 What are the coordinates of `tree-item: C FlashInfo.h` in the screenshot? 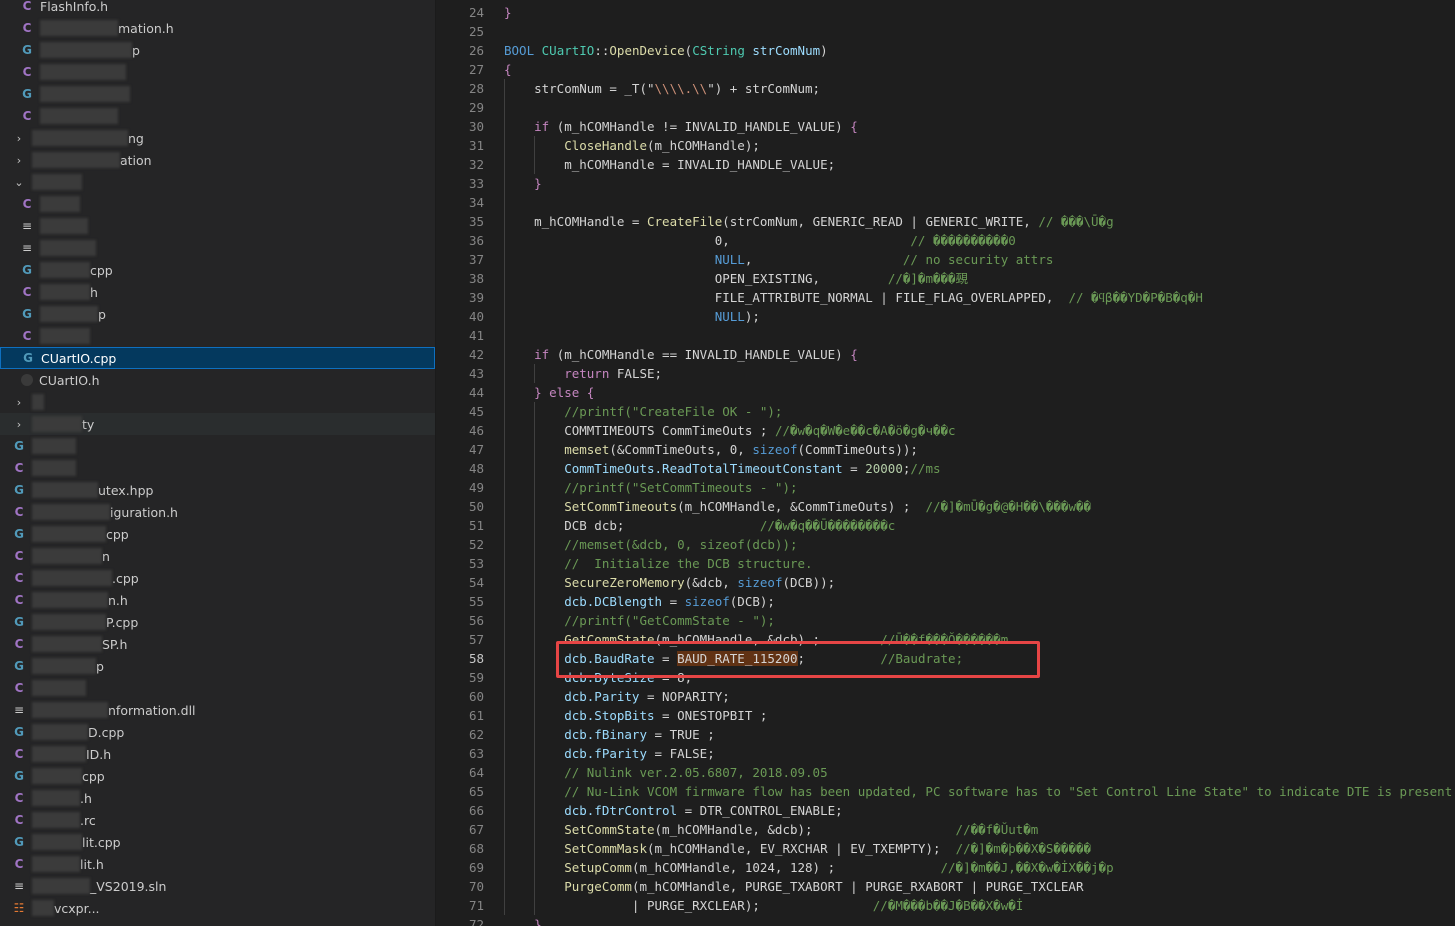 It's located at (217, 8).